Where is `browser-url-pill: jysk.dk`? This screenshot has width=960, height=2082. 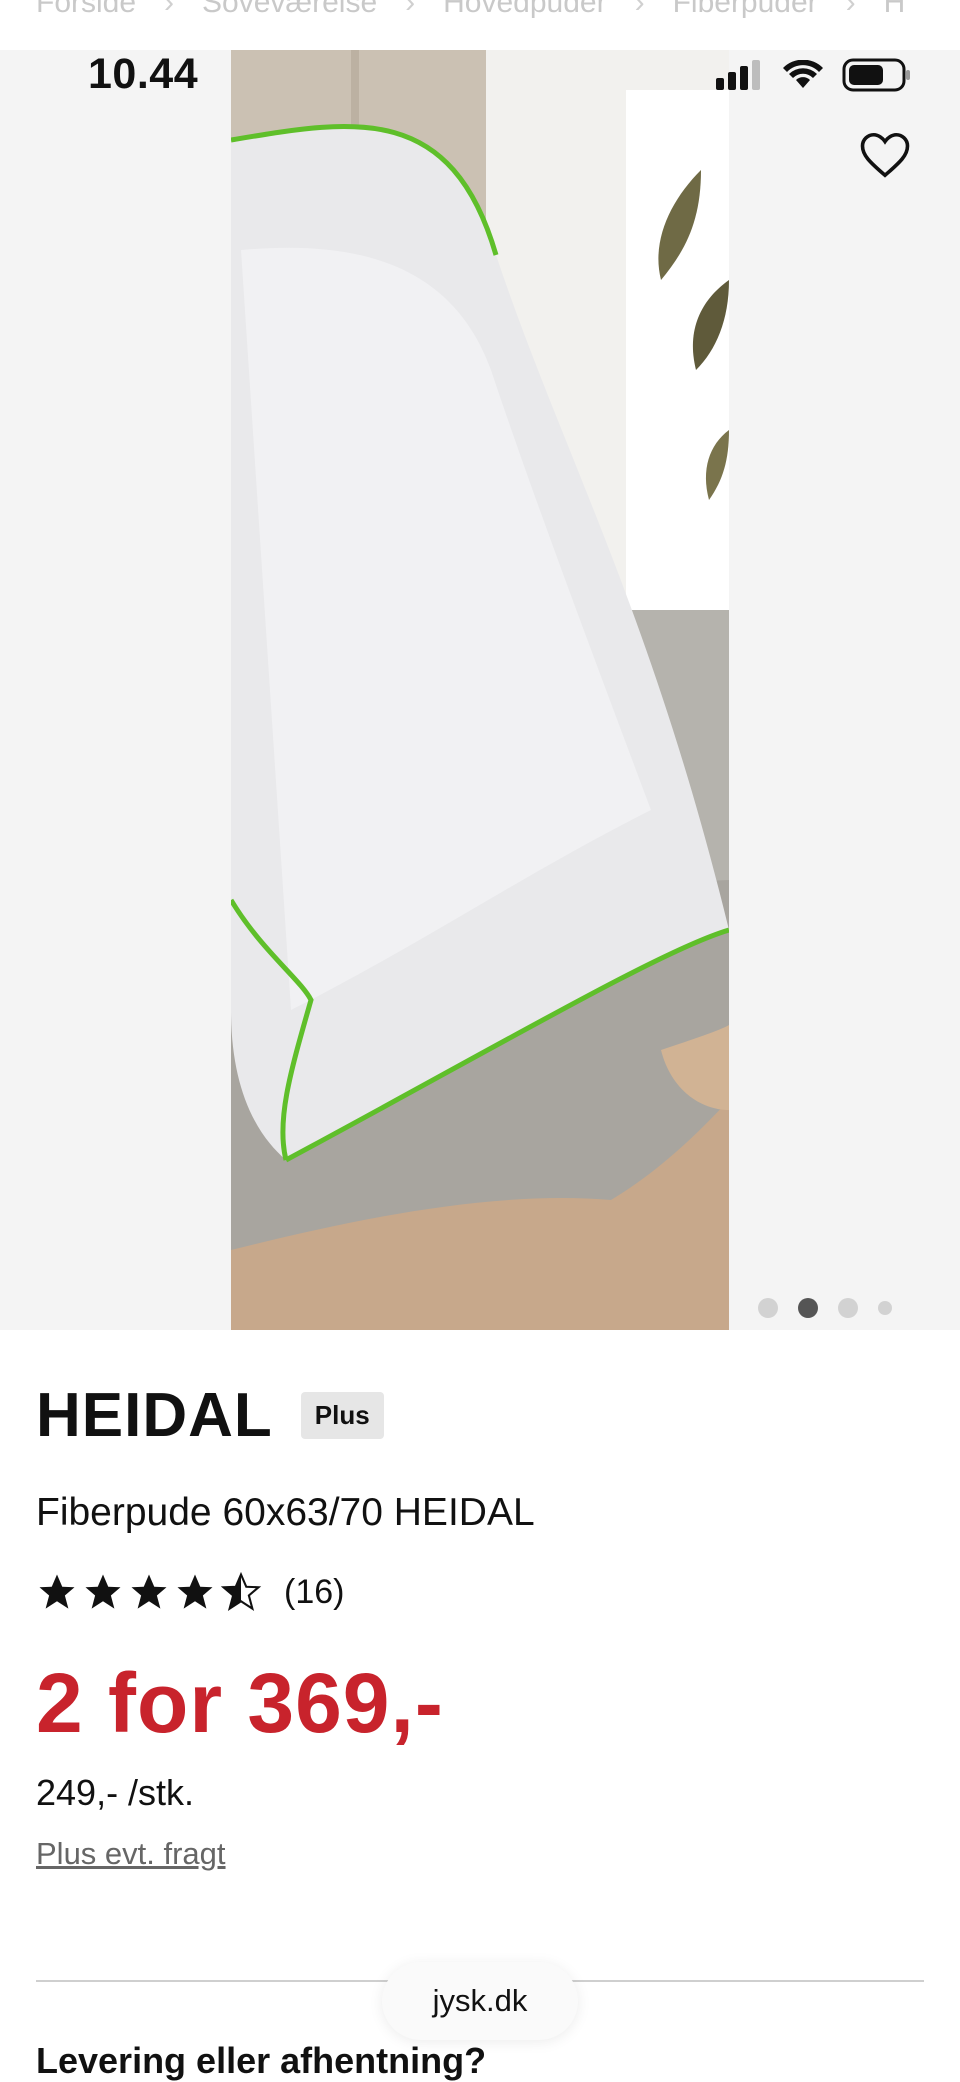 browser-url-pill: jysk.dk is located at coordinates (480, 2001).